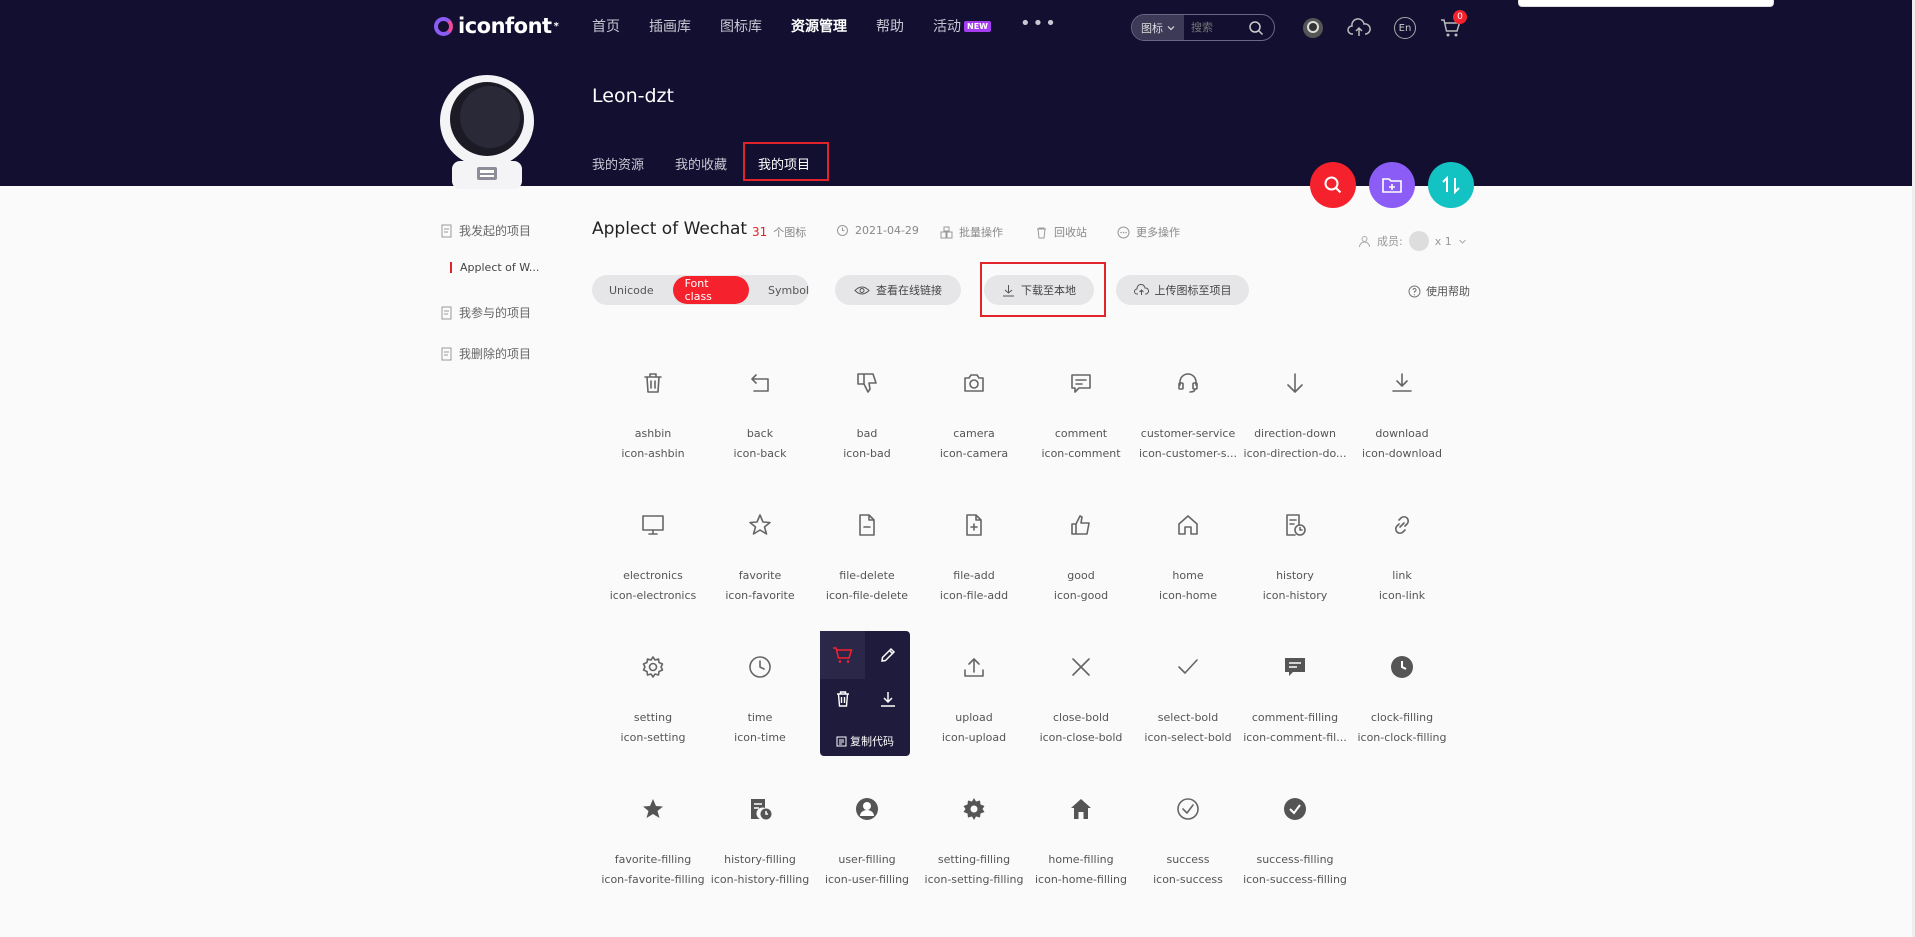 This screenshot has height=937, width=1915. What do you see at coordinates (1295, 867) in the screenshot?
I see `icon-card: success-filling icon-success-filling` at bounding box center [1295, 867].